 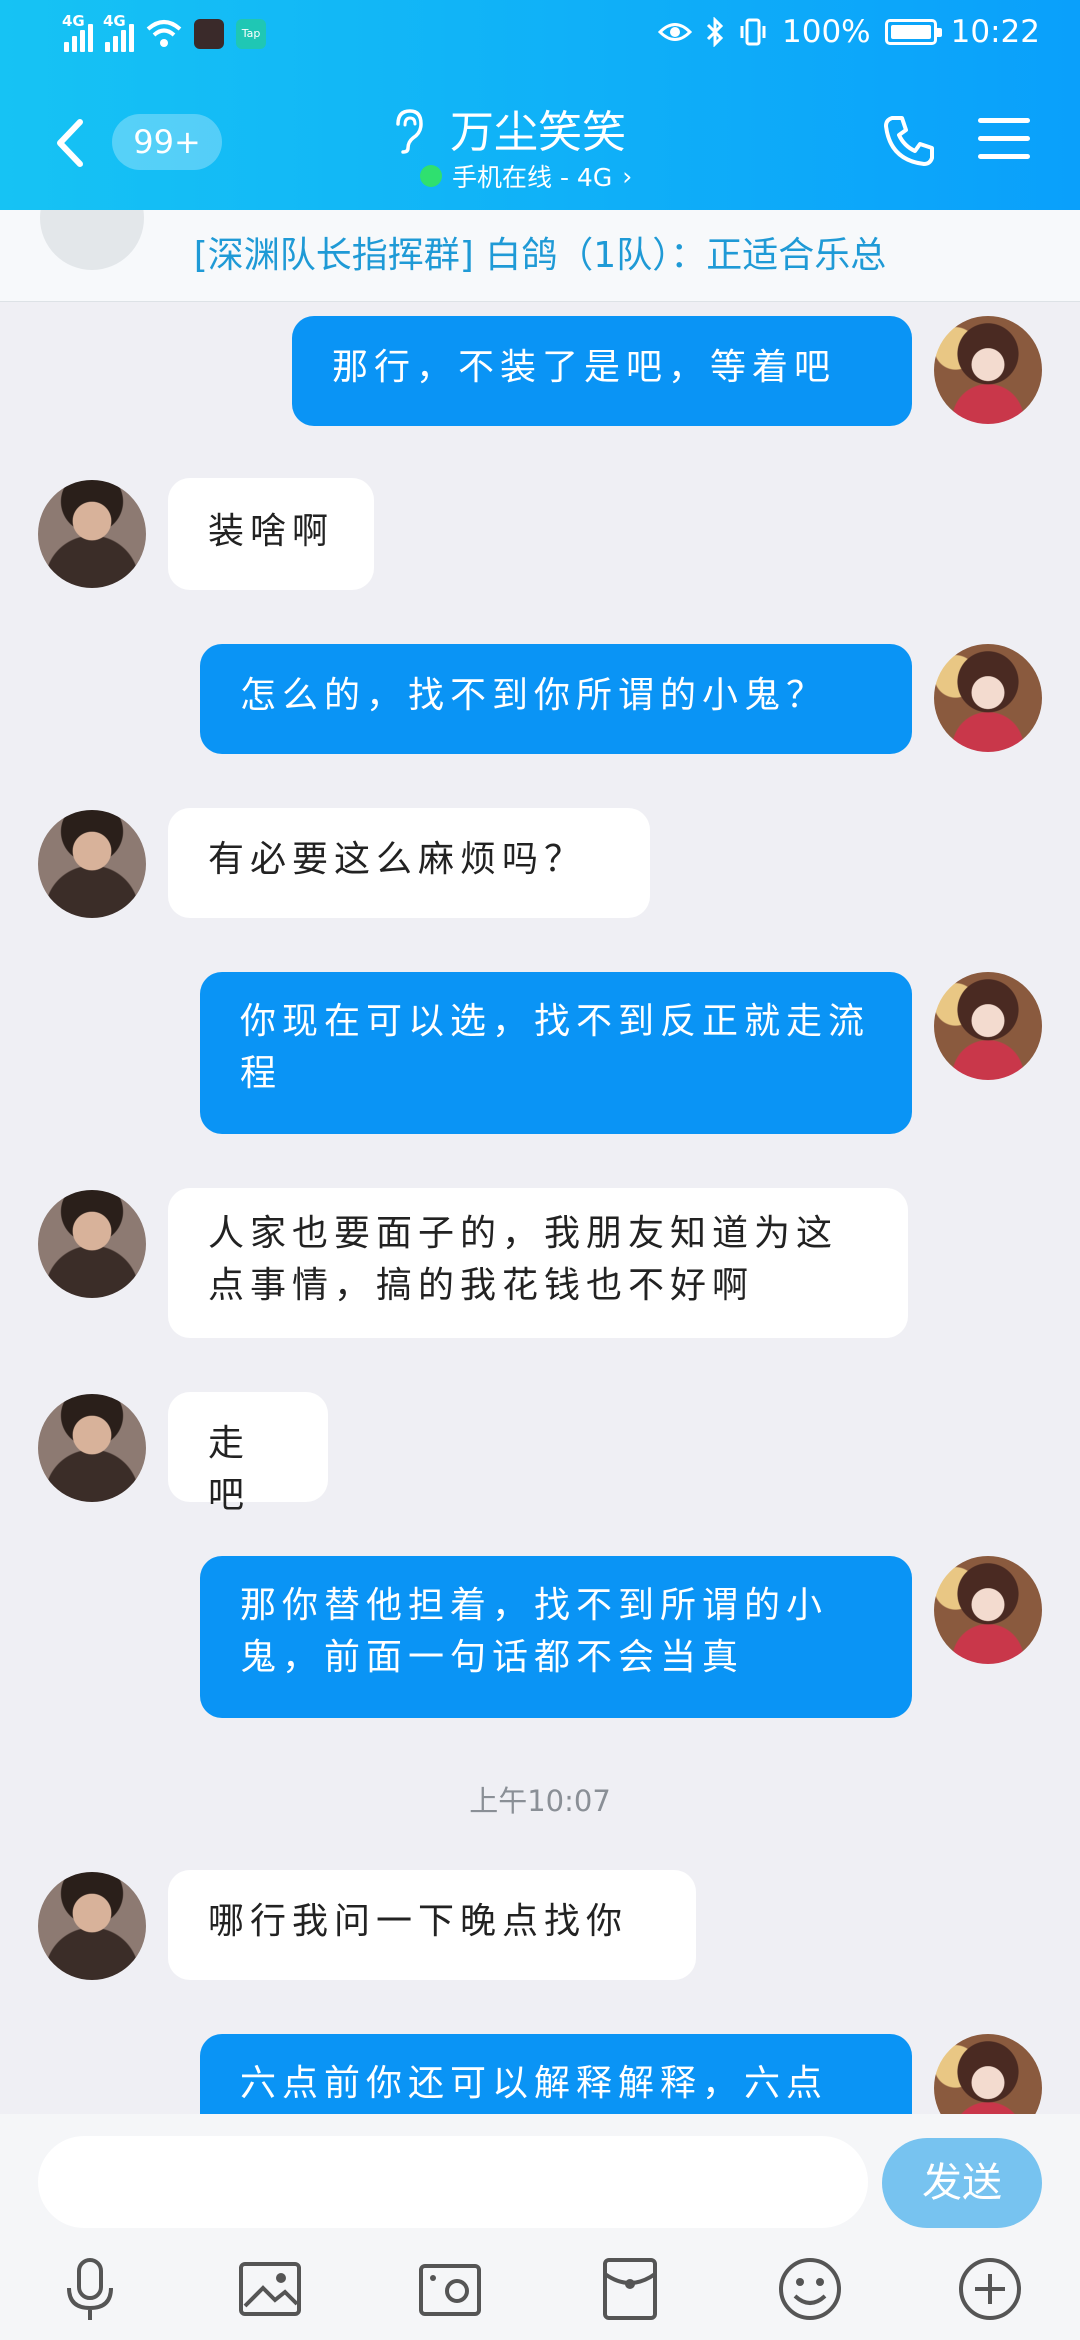 What do you see at coordinates (810, 2289) in the screenshot?
I see `emoji-icon` at bounding box center [810, 2289].